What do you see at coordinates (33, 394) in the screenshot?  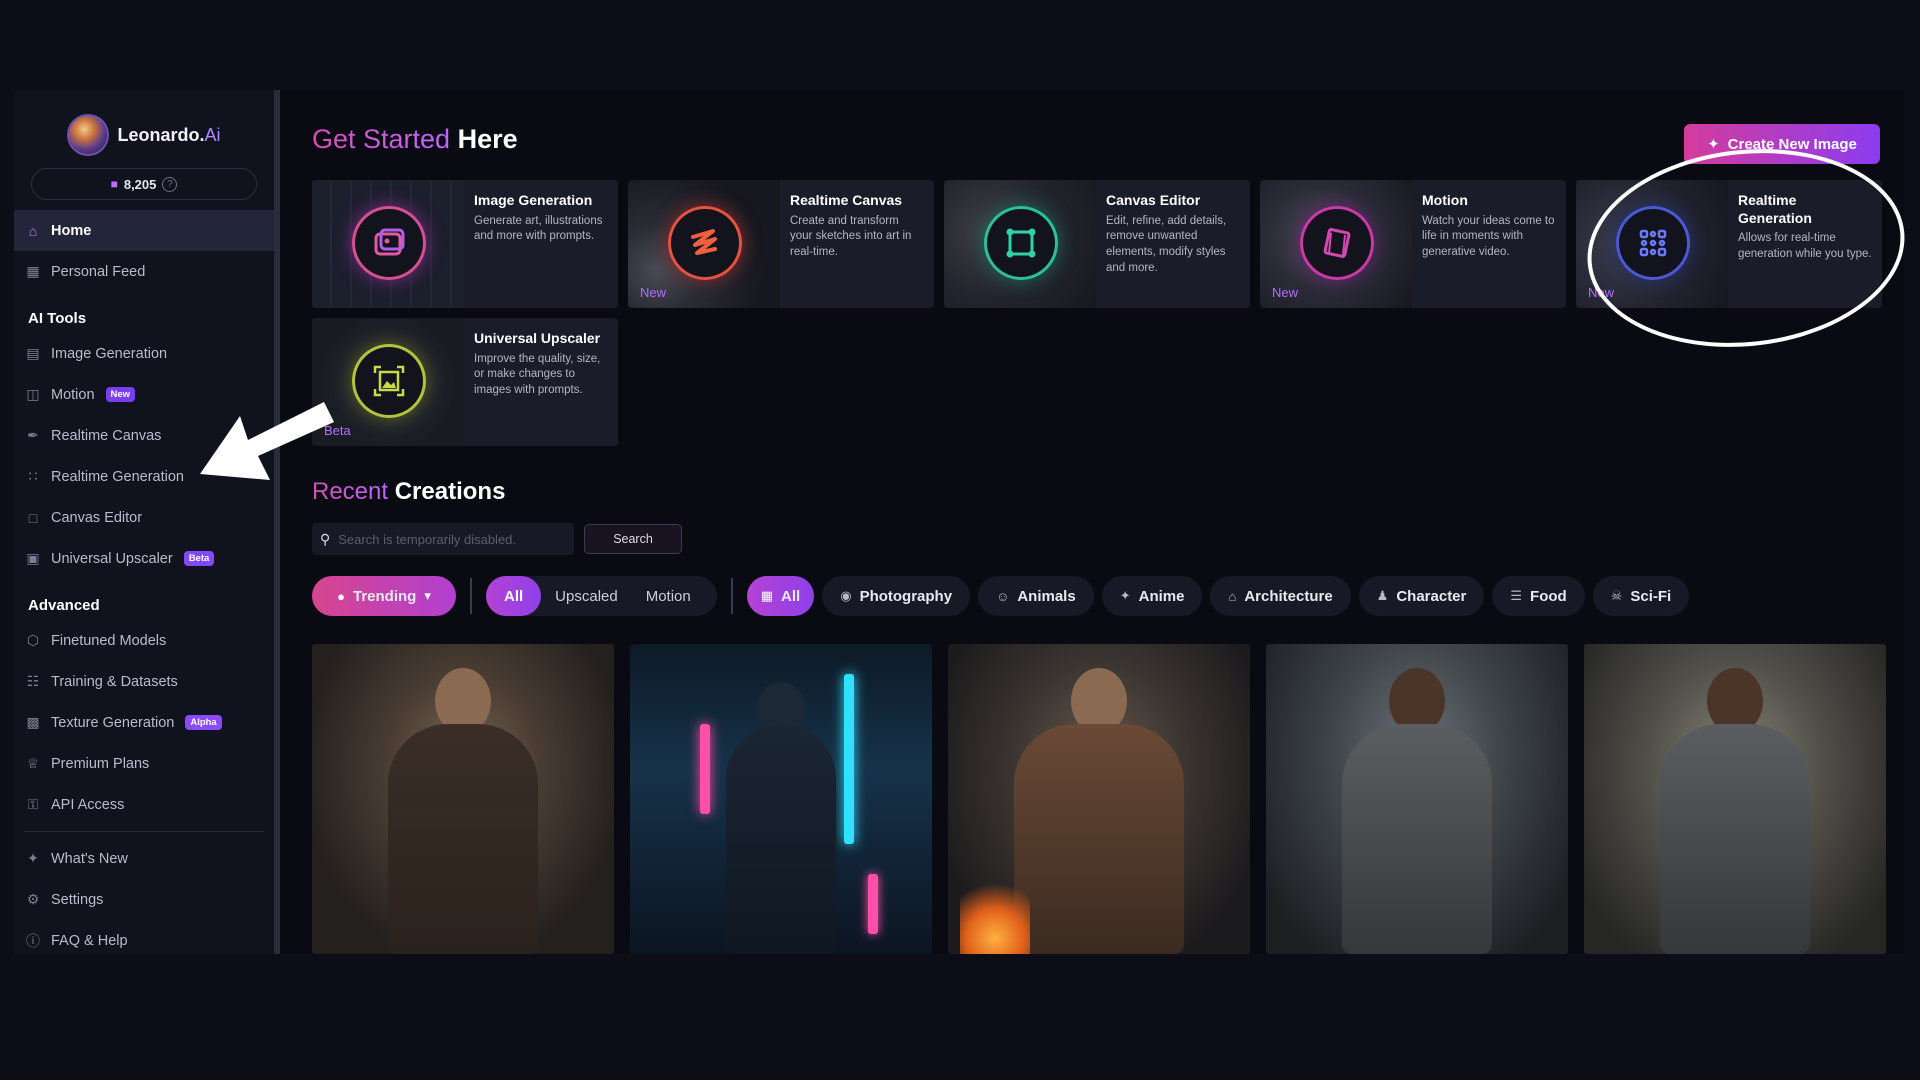 I see `film-icon: ◫` at bounding box center [33, 394].